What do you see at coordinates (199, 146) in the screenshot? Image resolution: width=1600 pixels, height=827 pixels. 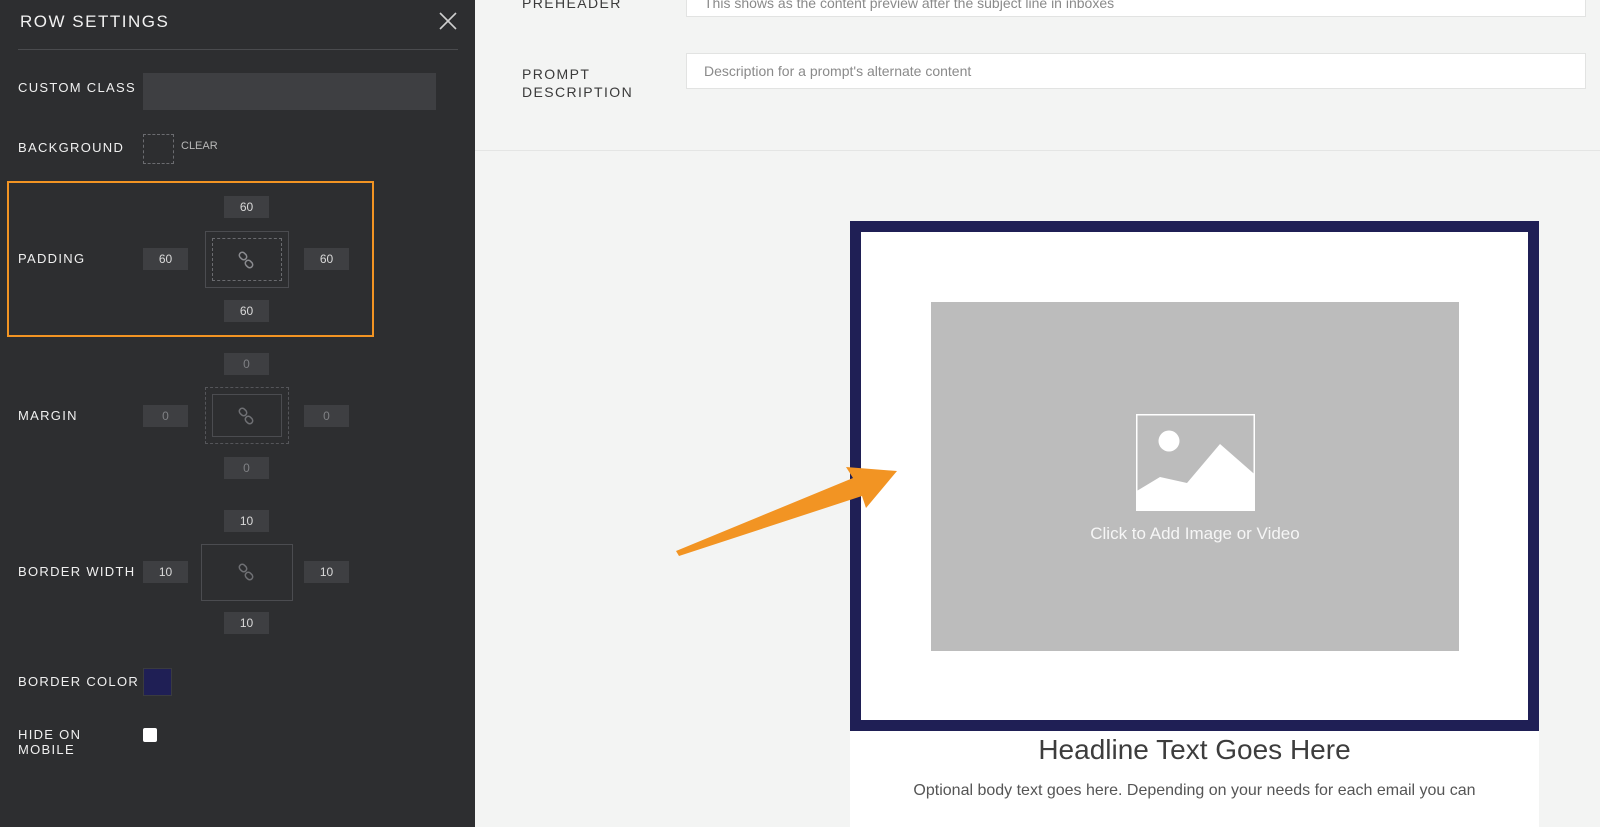 I see `background-clear-button: CLEAR` at bounding box center [199, 146].